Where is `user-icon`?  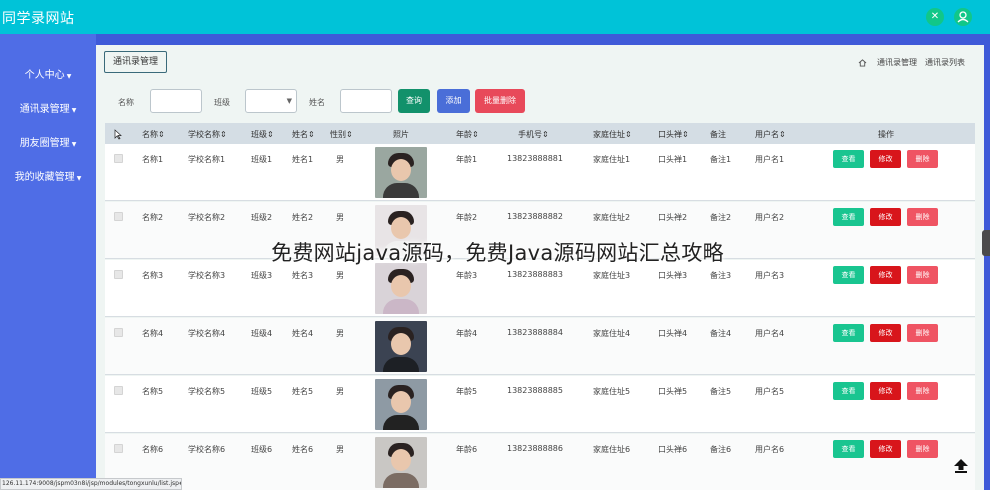 user-icon is located at coordinates (963, 17).